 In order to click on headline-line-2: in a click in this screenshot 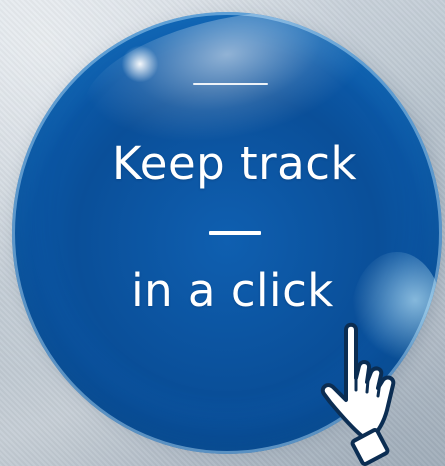, I will do `click(232, 290)`.